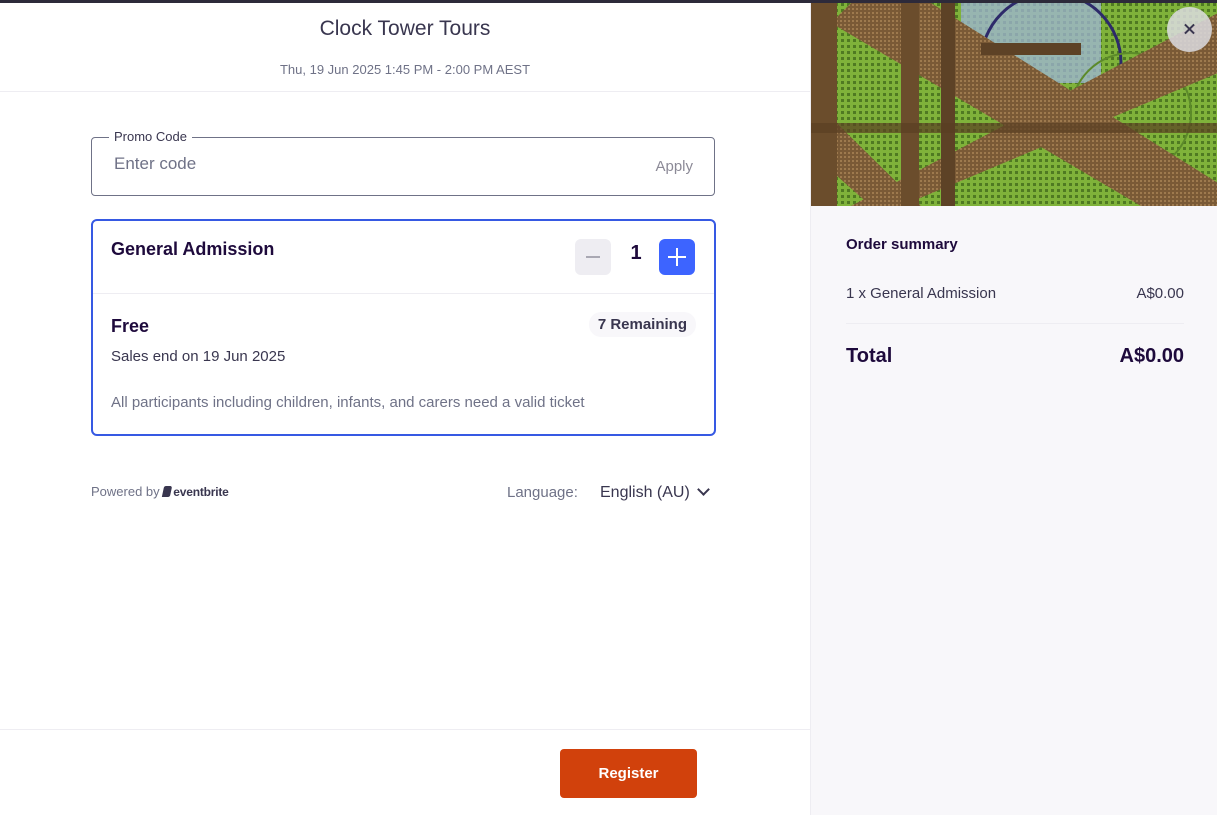 The height and width of the screenshot is (816, 1217). What do you see at coordinates (921, 293) in the screenshot?
I see `order-line-item: 1 x General Admission` at bounding box center [921, 293].